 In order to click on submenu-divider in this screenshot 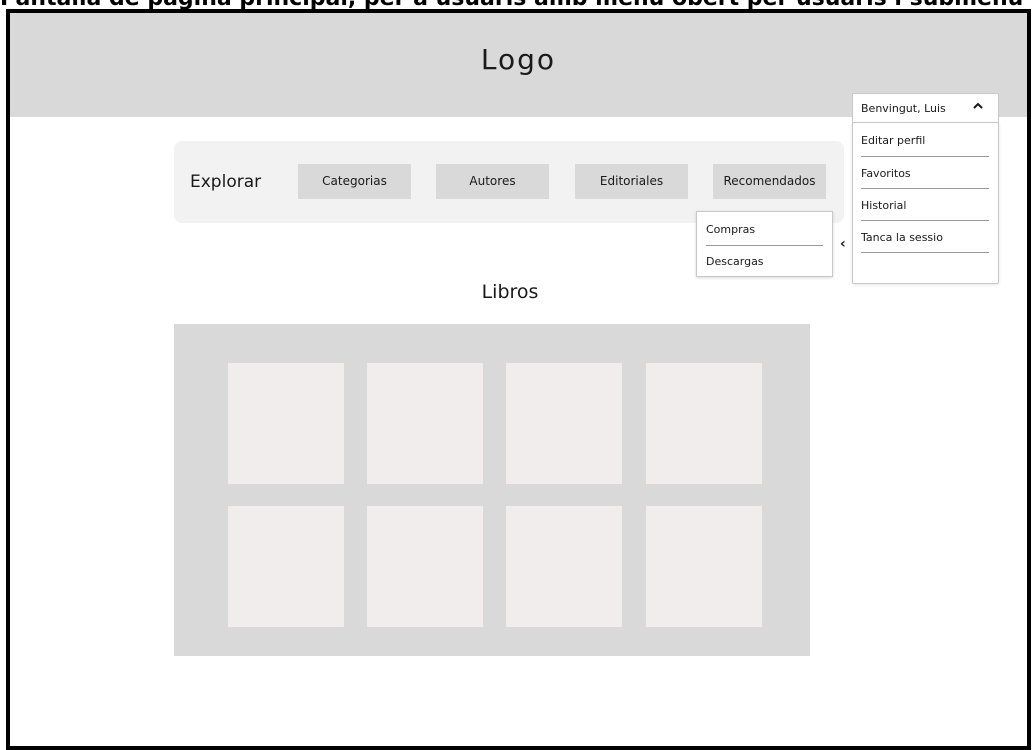, I will do `click(764, 245)`.